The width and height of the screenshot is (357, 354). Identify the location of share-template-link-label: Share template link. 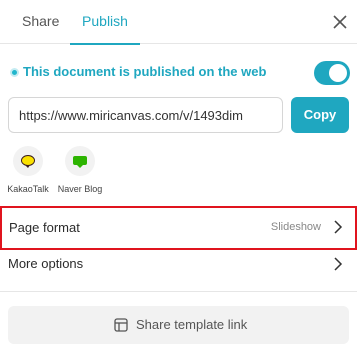
(192, 324).